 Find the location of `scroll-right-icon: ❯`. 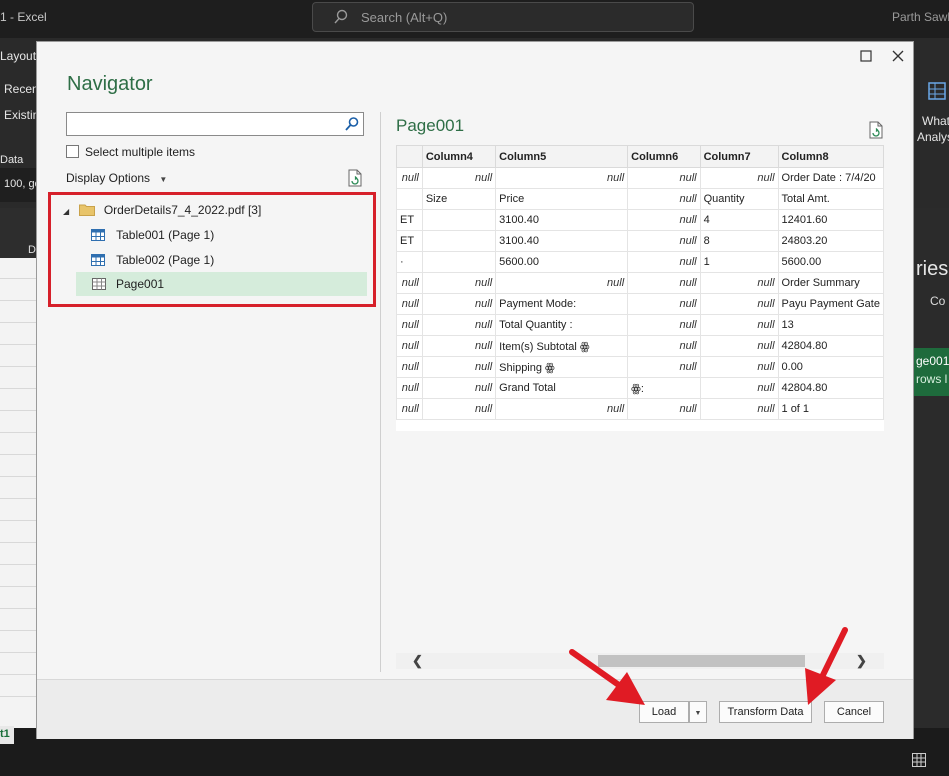

scroll-right-icon: ❯ is located at coordinates (861, 661).